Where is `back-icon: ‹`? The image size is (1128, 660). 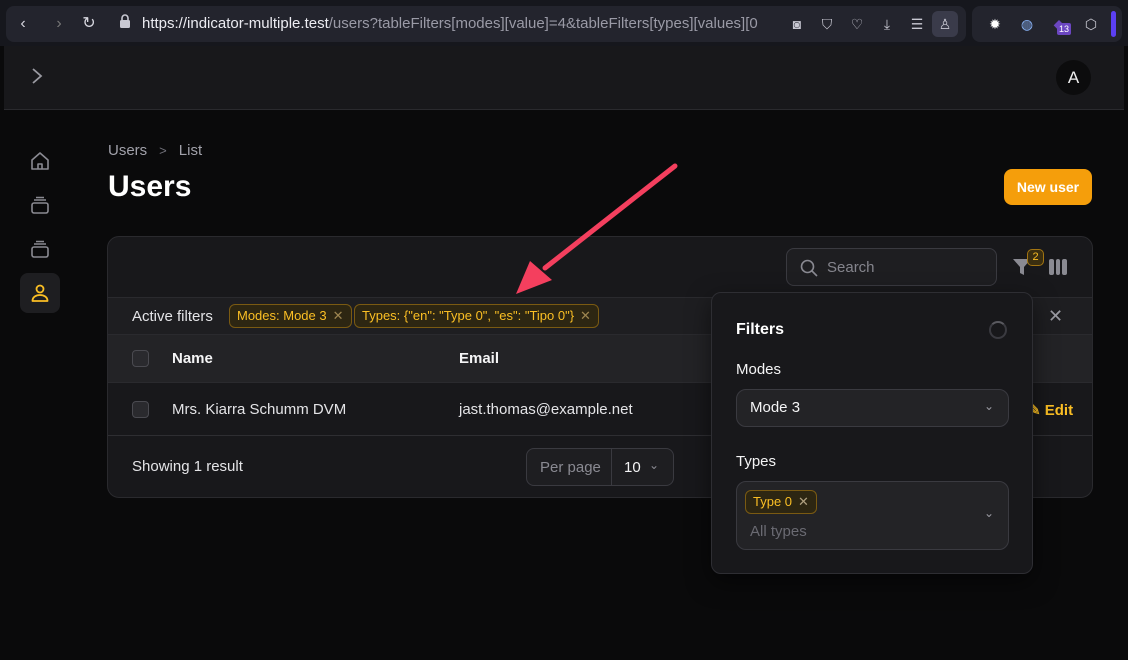 back-icon: ‹ is located at coordinates (23, 24).